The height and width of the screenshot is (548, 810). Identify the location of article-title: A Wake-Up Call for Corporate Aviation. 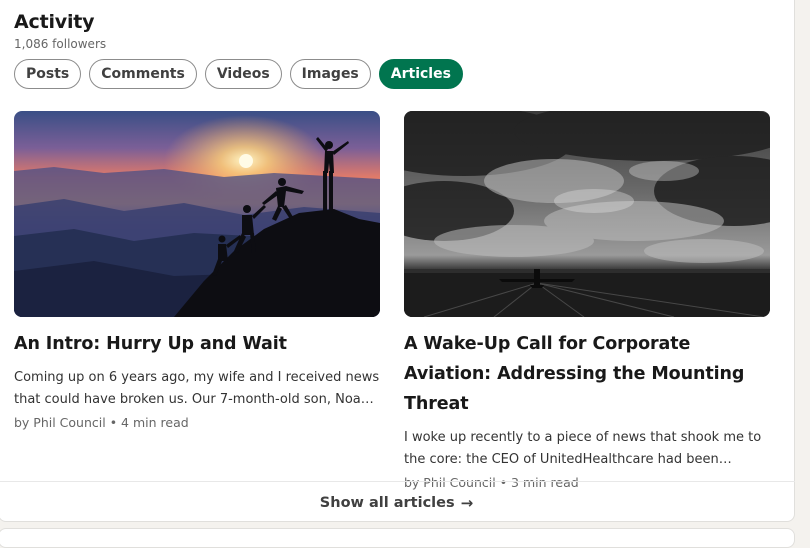
(587, 374).